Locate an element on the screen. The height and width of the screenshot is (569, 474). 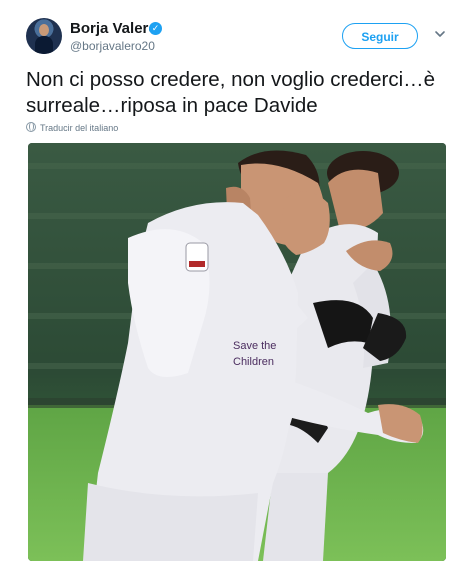
translate-label: Traducir del italiano is located at coordinates (79, 128).